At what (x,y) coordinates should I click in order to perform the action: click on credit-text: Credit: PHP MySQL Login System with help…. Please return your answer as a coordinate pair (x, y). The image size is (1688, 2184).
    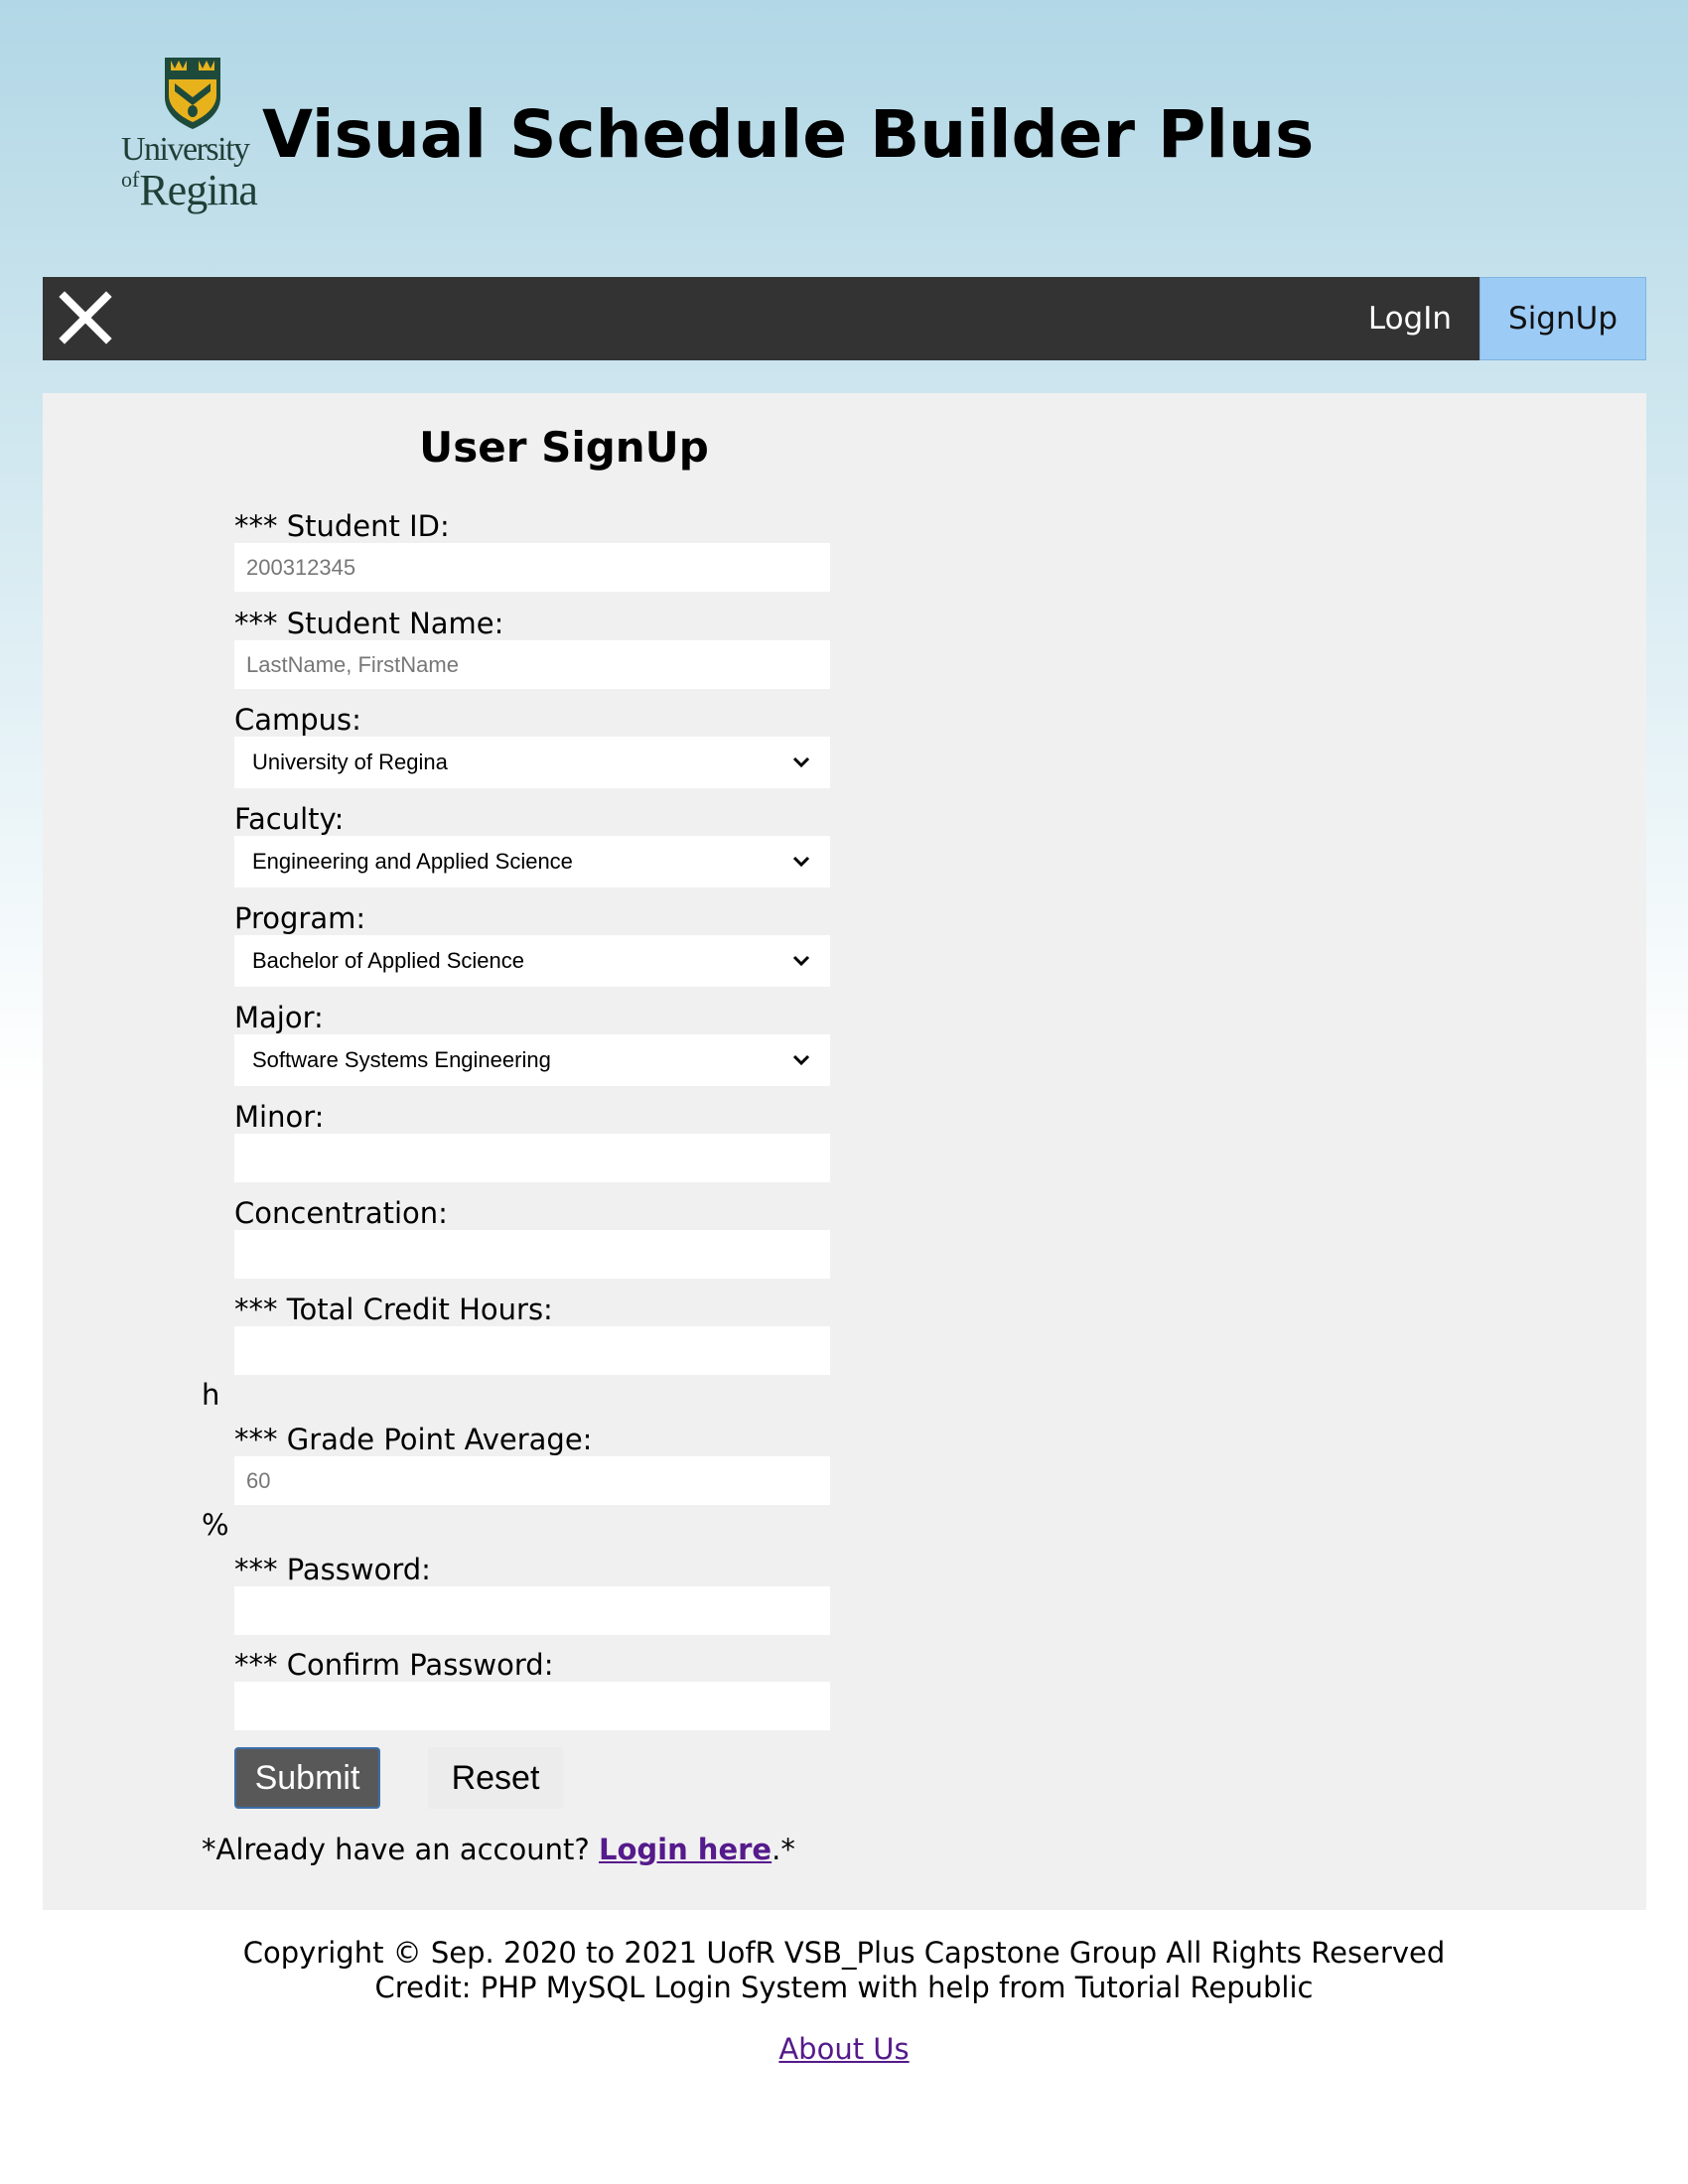
    Looking at the image, I should click on (844, 1988).